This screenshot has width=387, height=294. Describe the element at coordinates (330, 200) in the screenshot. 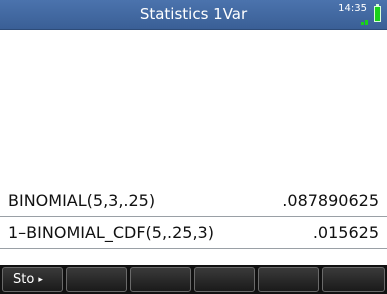

I see `history-result: .087890625` at that location.